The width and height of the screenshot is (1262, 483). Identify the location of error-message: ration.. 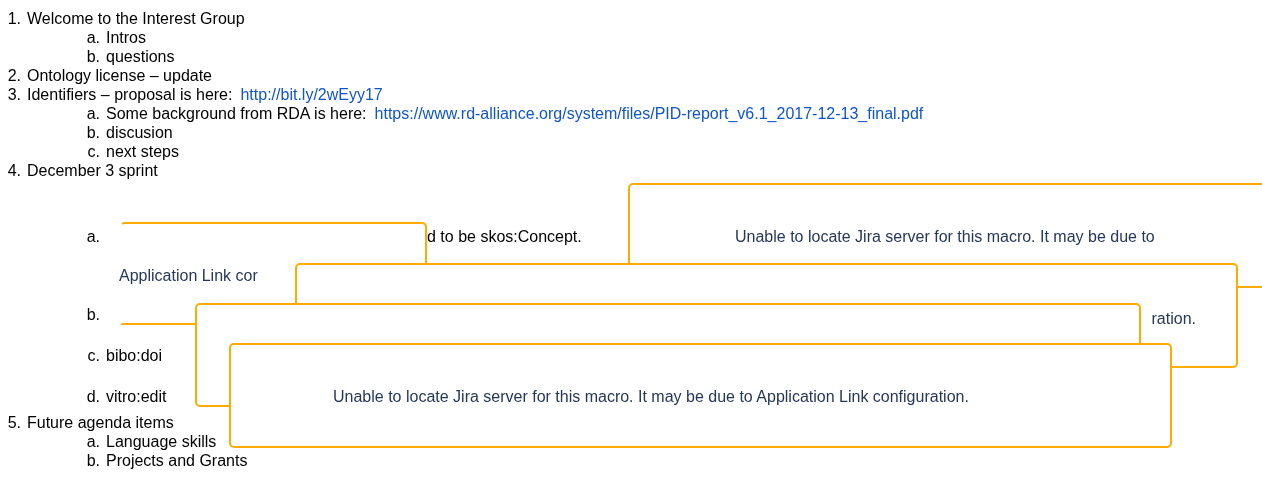
(1173, 318).